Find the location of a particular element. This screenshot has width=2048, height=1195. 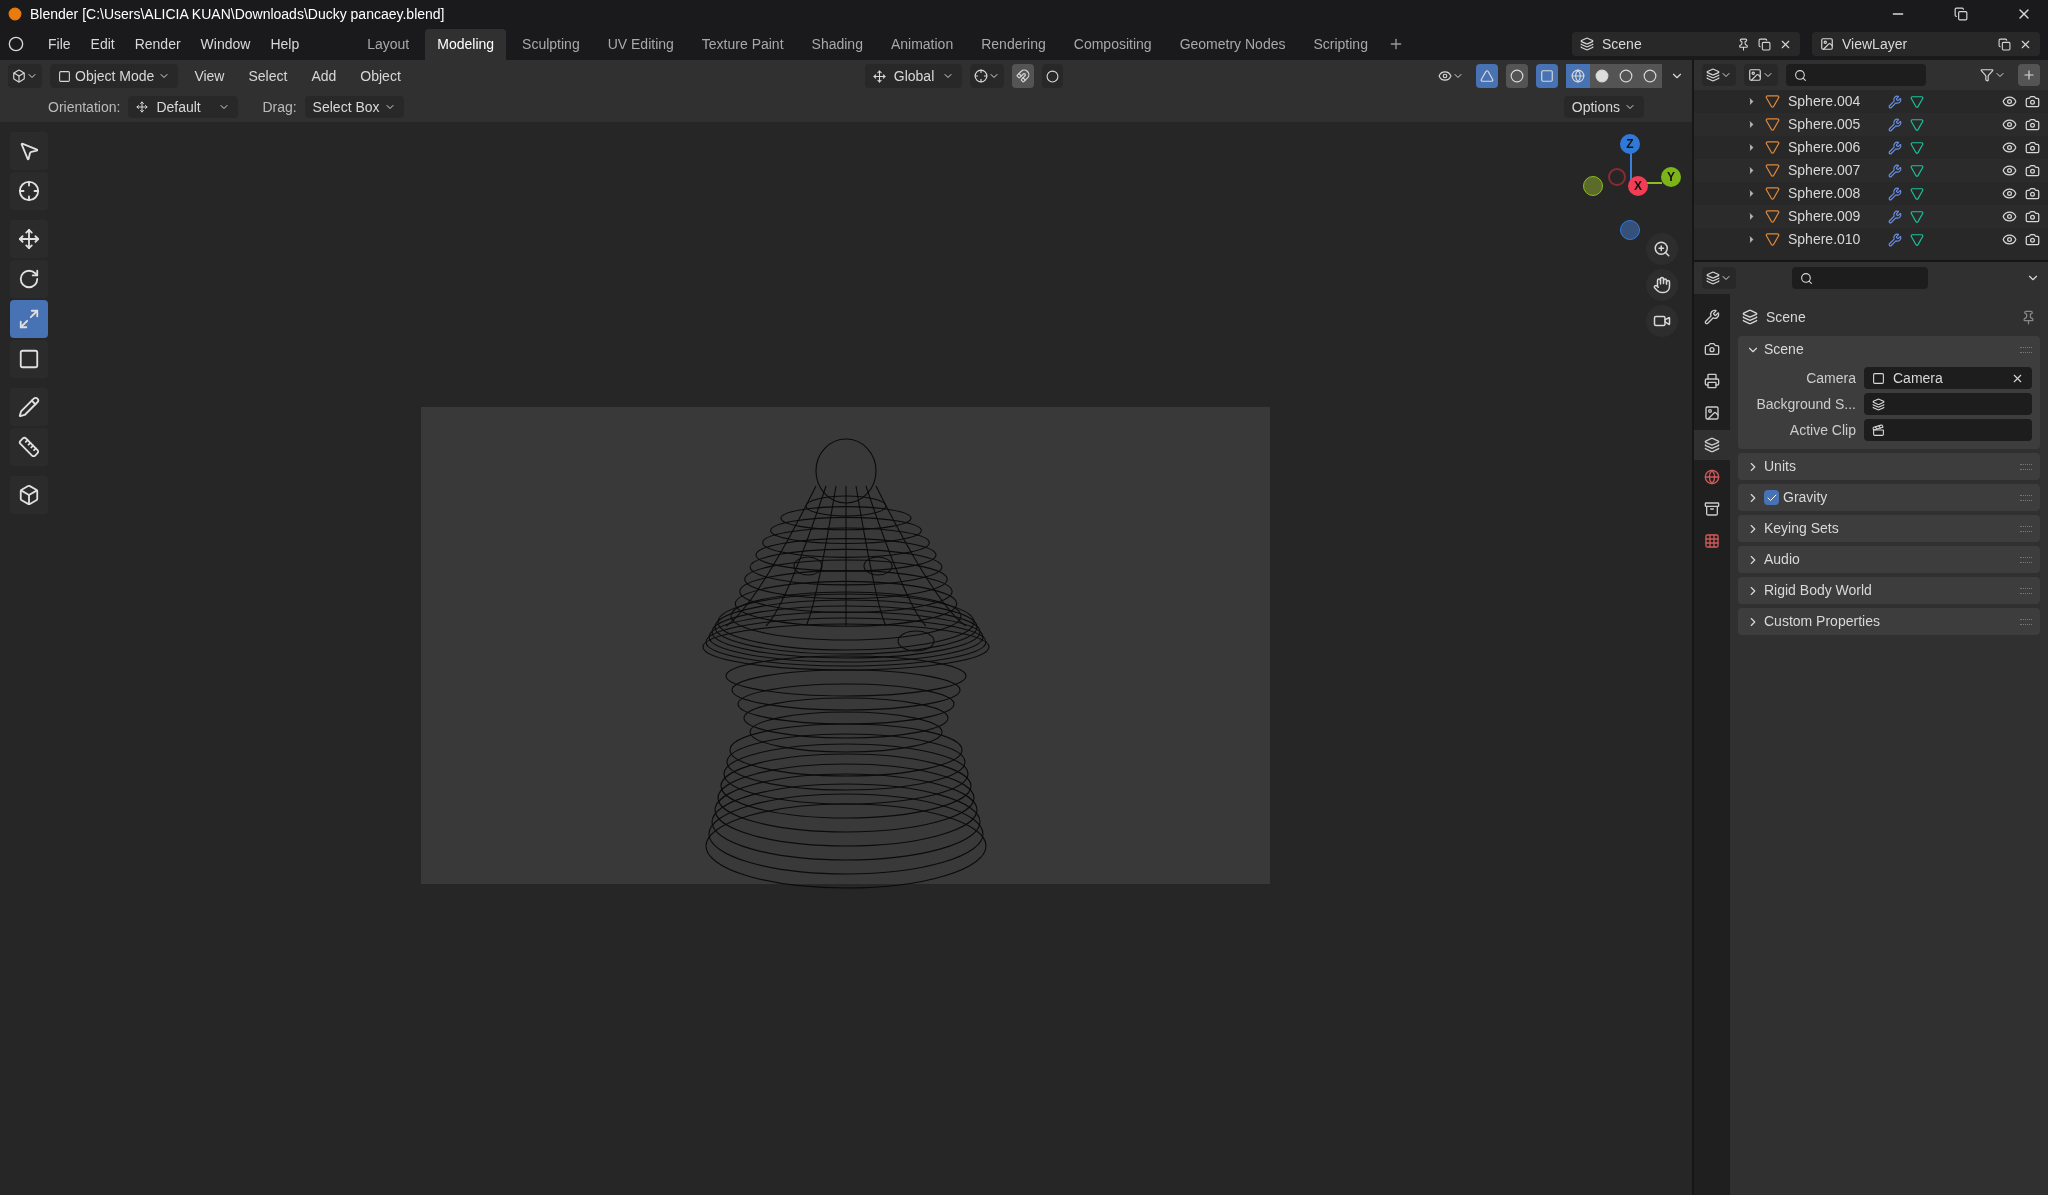

workspace-tab: Modeling is located at coordinates (466, 44).